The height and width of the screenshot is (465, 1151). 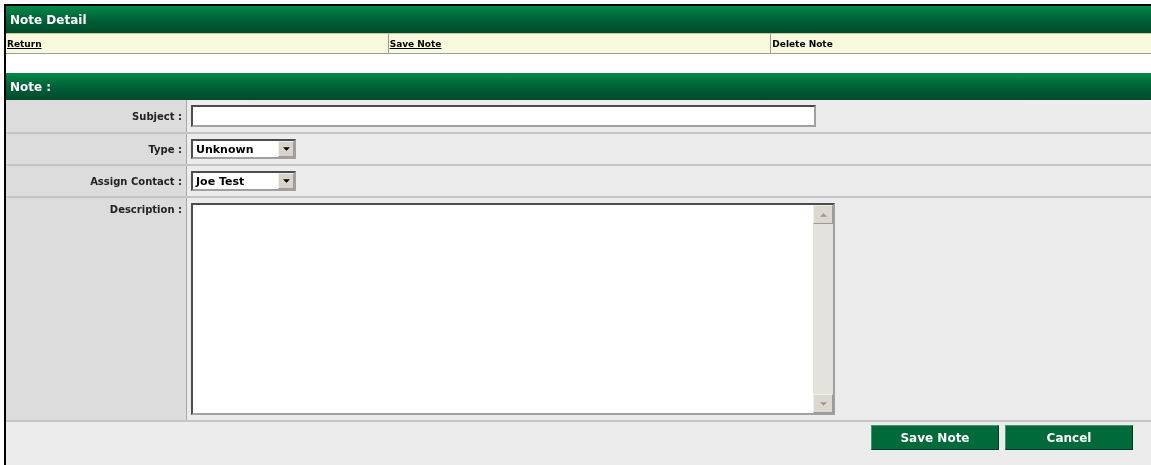 What do you see at coordinates (243, 149) in the screenshot?
I see `dropdown: Unknown` at bounding box center [243, 149].